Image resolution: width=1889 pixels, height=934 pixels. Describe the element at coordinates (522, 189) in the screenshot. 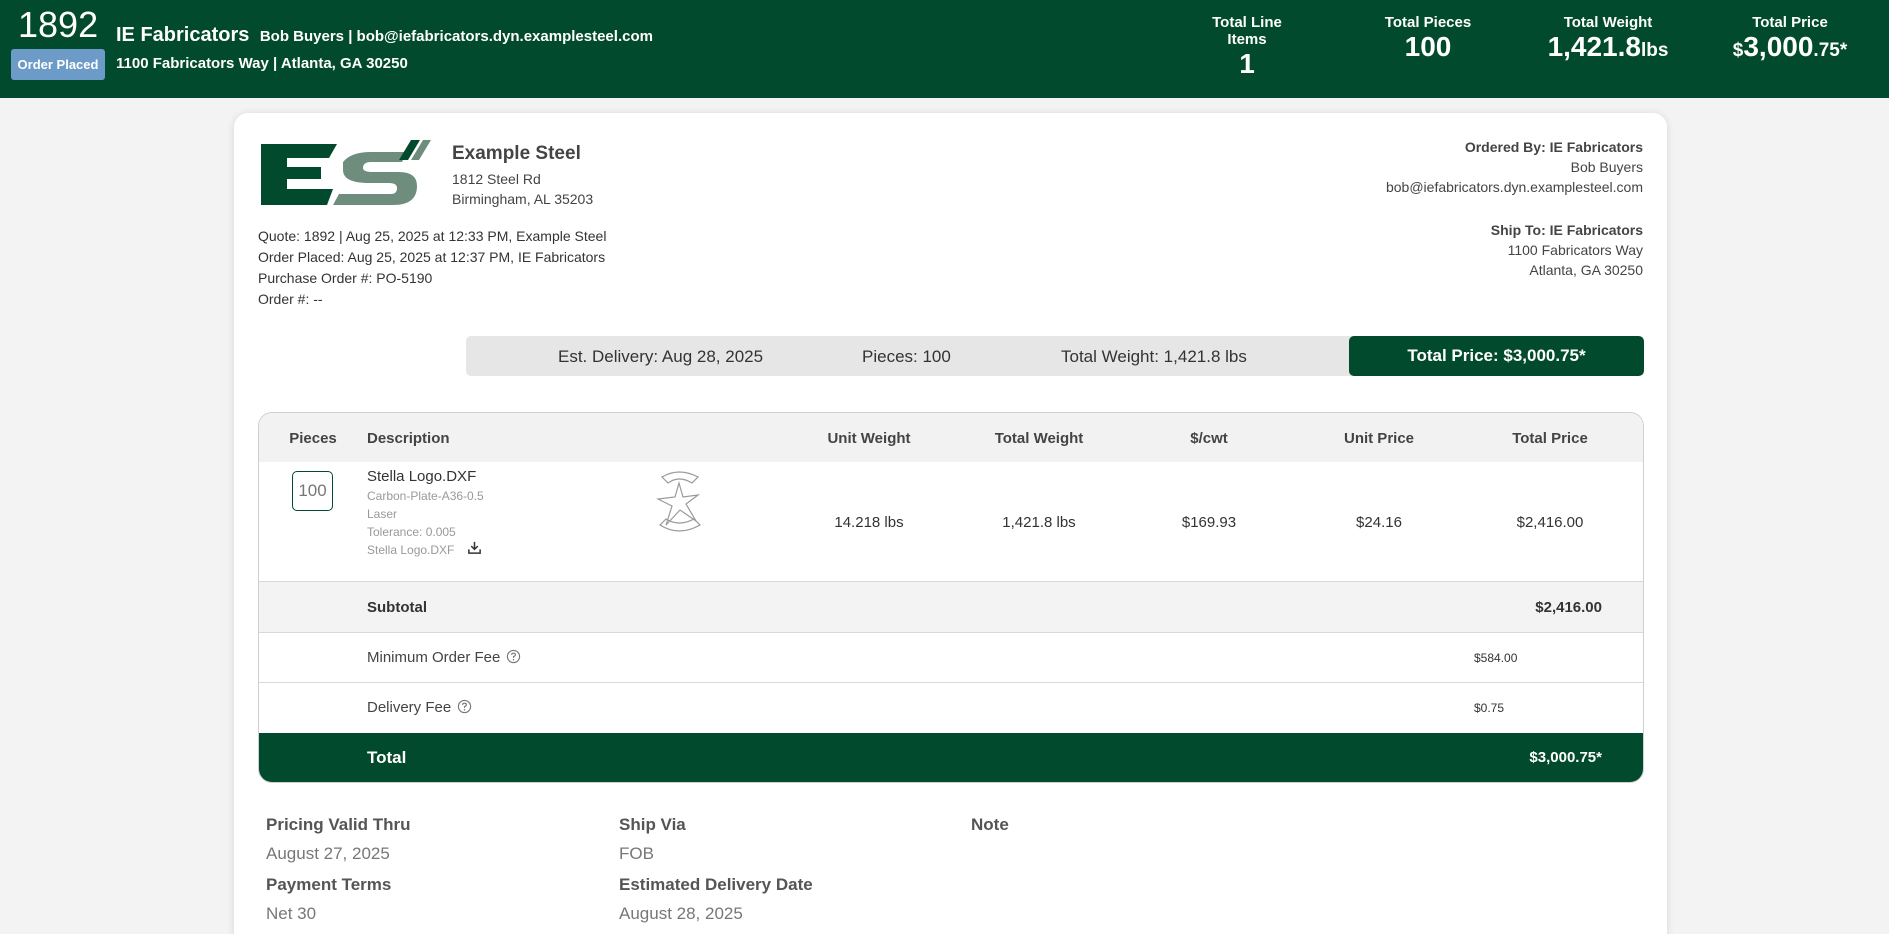

I see `vendor-address: 1812 Steel Rd Birmingham, AL 35203` at that location.